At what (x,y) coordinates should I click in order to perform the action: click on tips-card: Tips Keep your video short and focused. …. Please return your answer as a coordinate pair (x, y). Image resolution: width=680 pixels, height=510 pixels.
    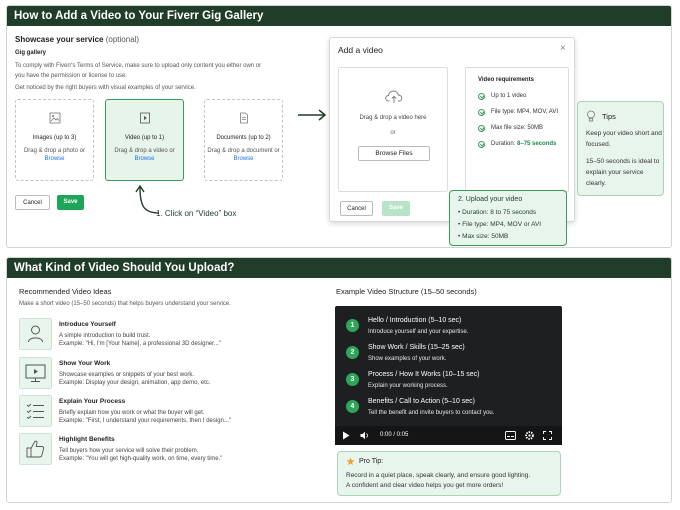
    Looking at the image, I should click on (620, 148).